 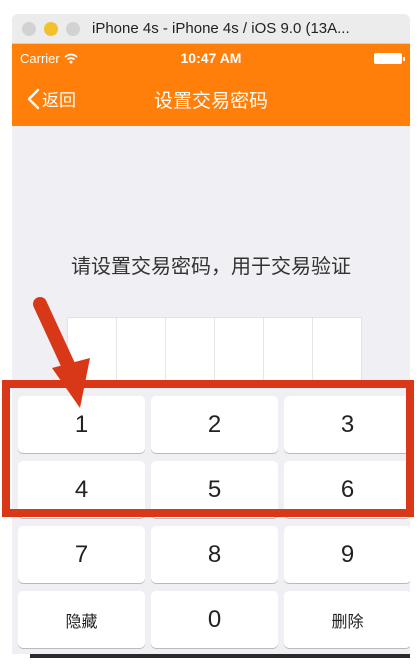 What do you see at coordinates (347, 619) in the screenshot?
I see `delete-button: 删除` at bounding box center [347, 619].